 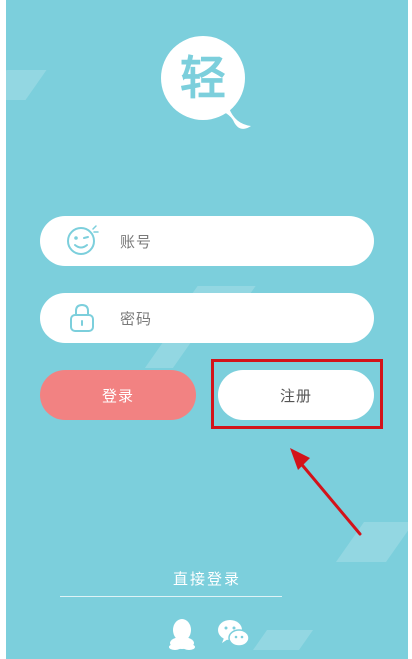 What do you see at coordinates (136, 318) in the screenshot?
I see `password-placeholder: 密码` at bounding box center [136, 318].